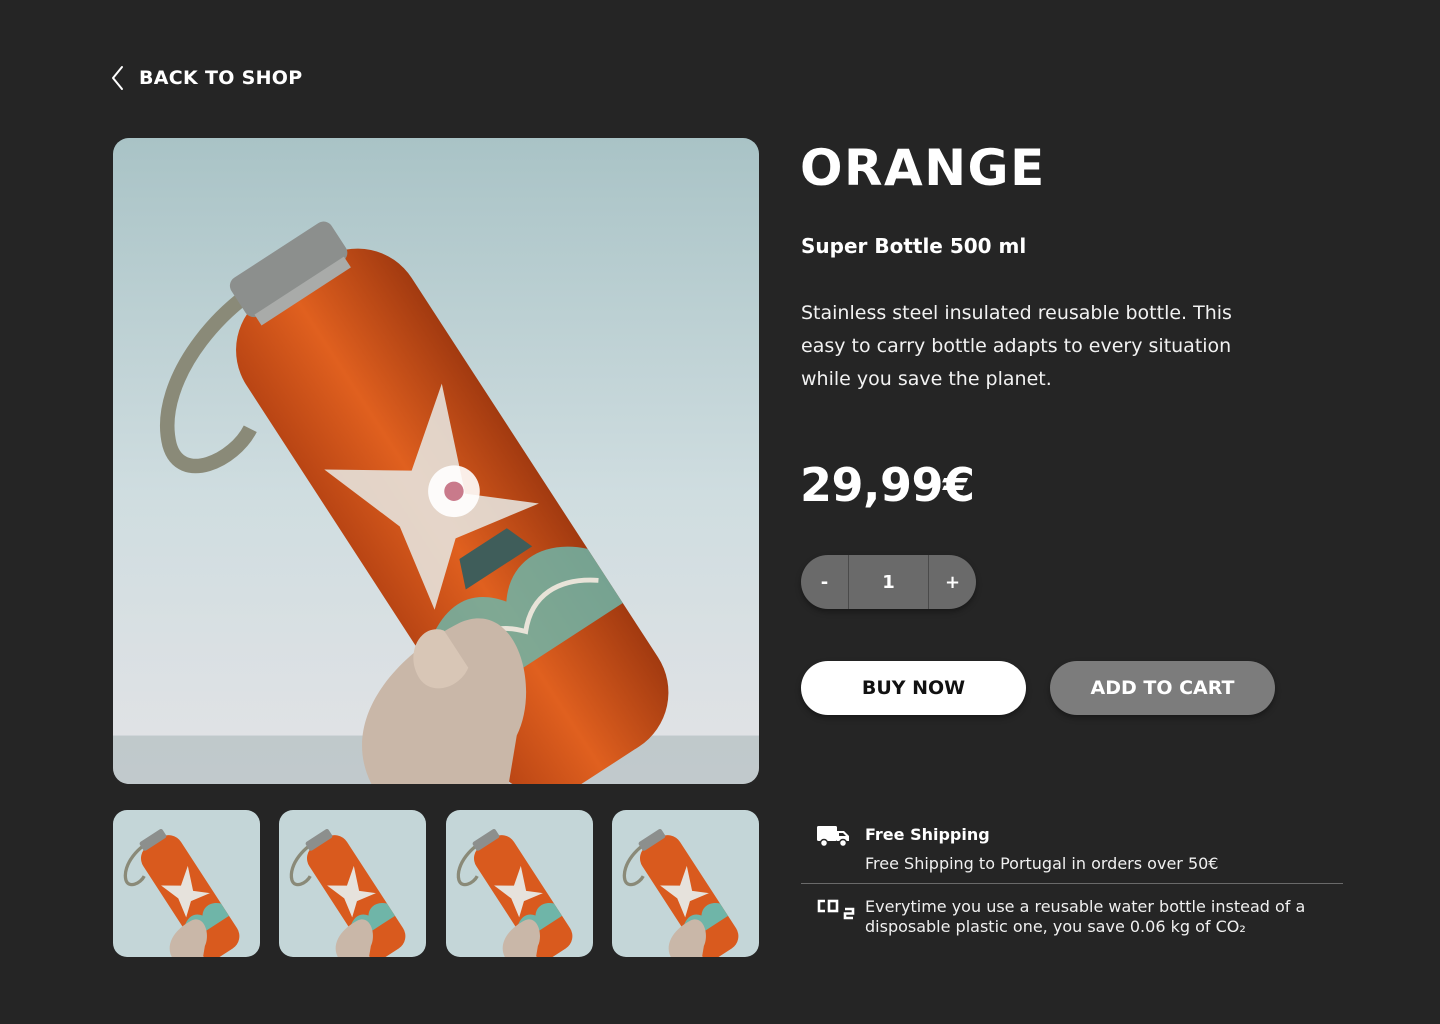 The image size is (1440, 1024). I want to click on quantity-decrement-button: -, so click(824, 582).